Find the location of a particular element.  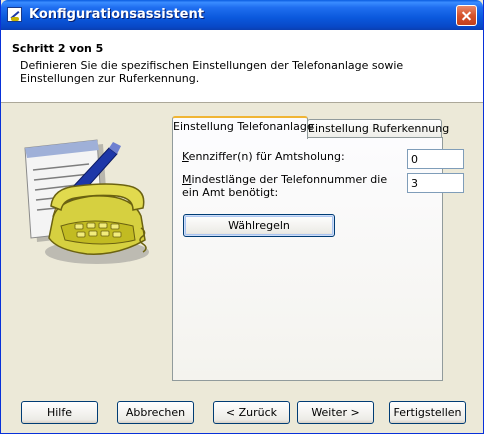

amtsholung-label-accesskey: K is located at coordinates (185, 156).